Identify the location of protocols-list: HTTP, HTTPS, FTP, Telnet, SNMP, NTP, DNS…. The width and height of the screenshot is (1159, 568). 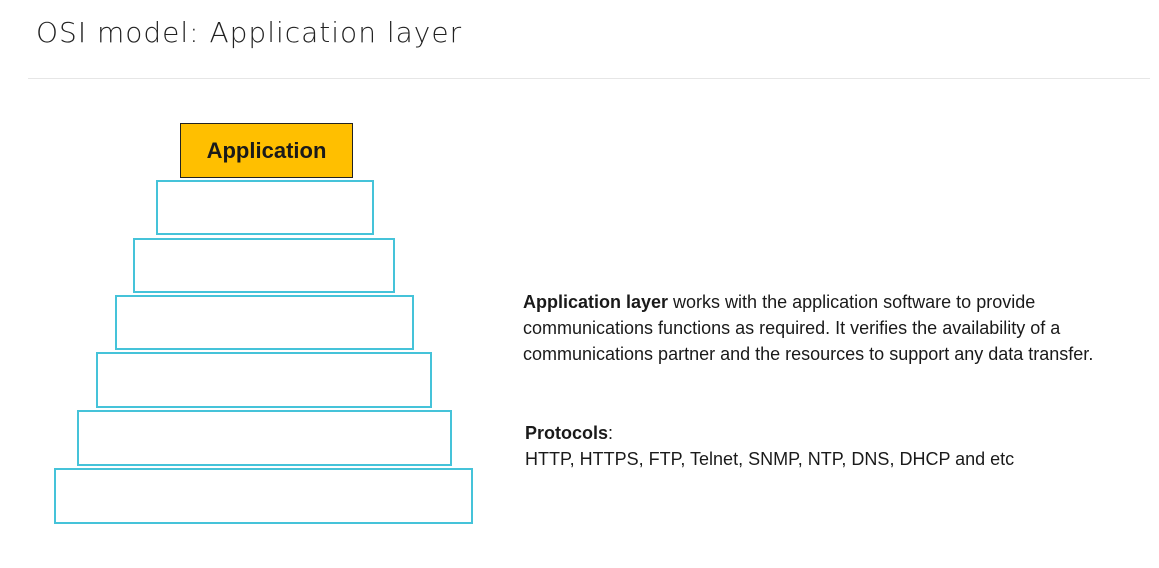
(770, 459).